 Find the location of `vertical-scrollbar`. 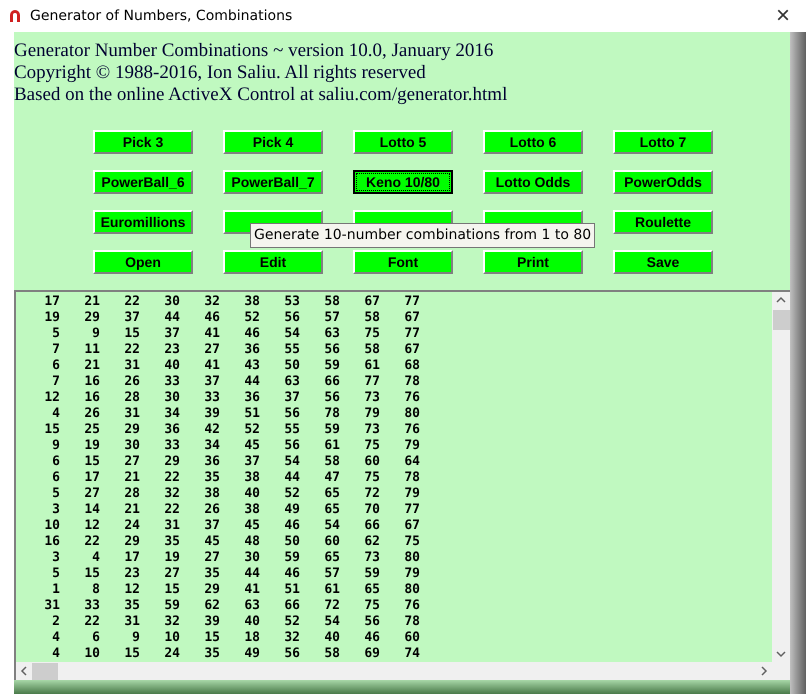

vertical-scrollbar is located at coordinates (781, 477).